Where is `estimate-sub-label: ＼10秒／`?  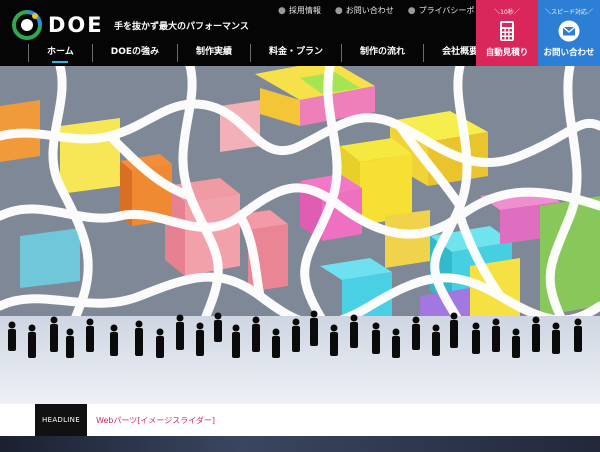 estimate-sub-label: ＼10秒／ is located at coordinates (507, 12).